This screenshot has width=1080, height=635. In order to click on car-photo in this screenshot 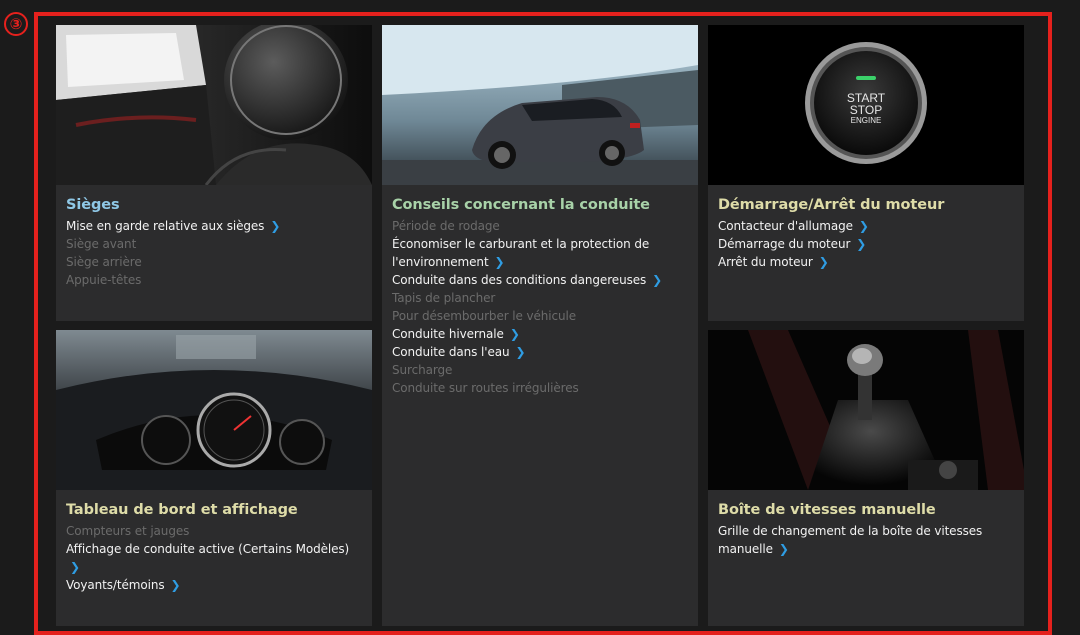, I will do `click(540, 105)`.